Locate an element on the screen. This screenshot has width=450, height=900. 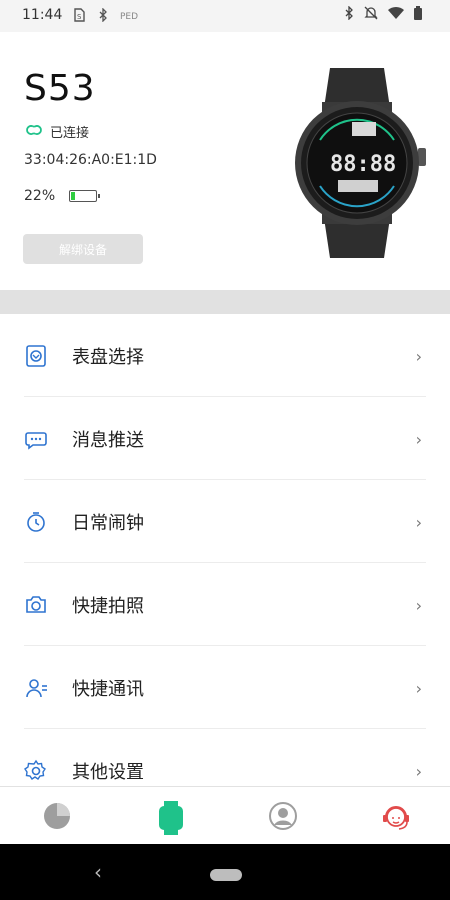
alarm-icon is located at coordinates (36, 522).